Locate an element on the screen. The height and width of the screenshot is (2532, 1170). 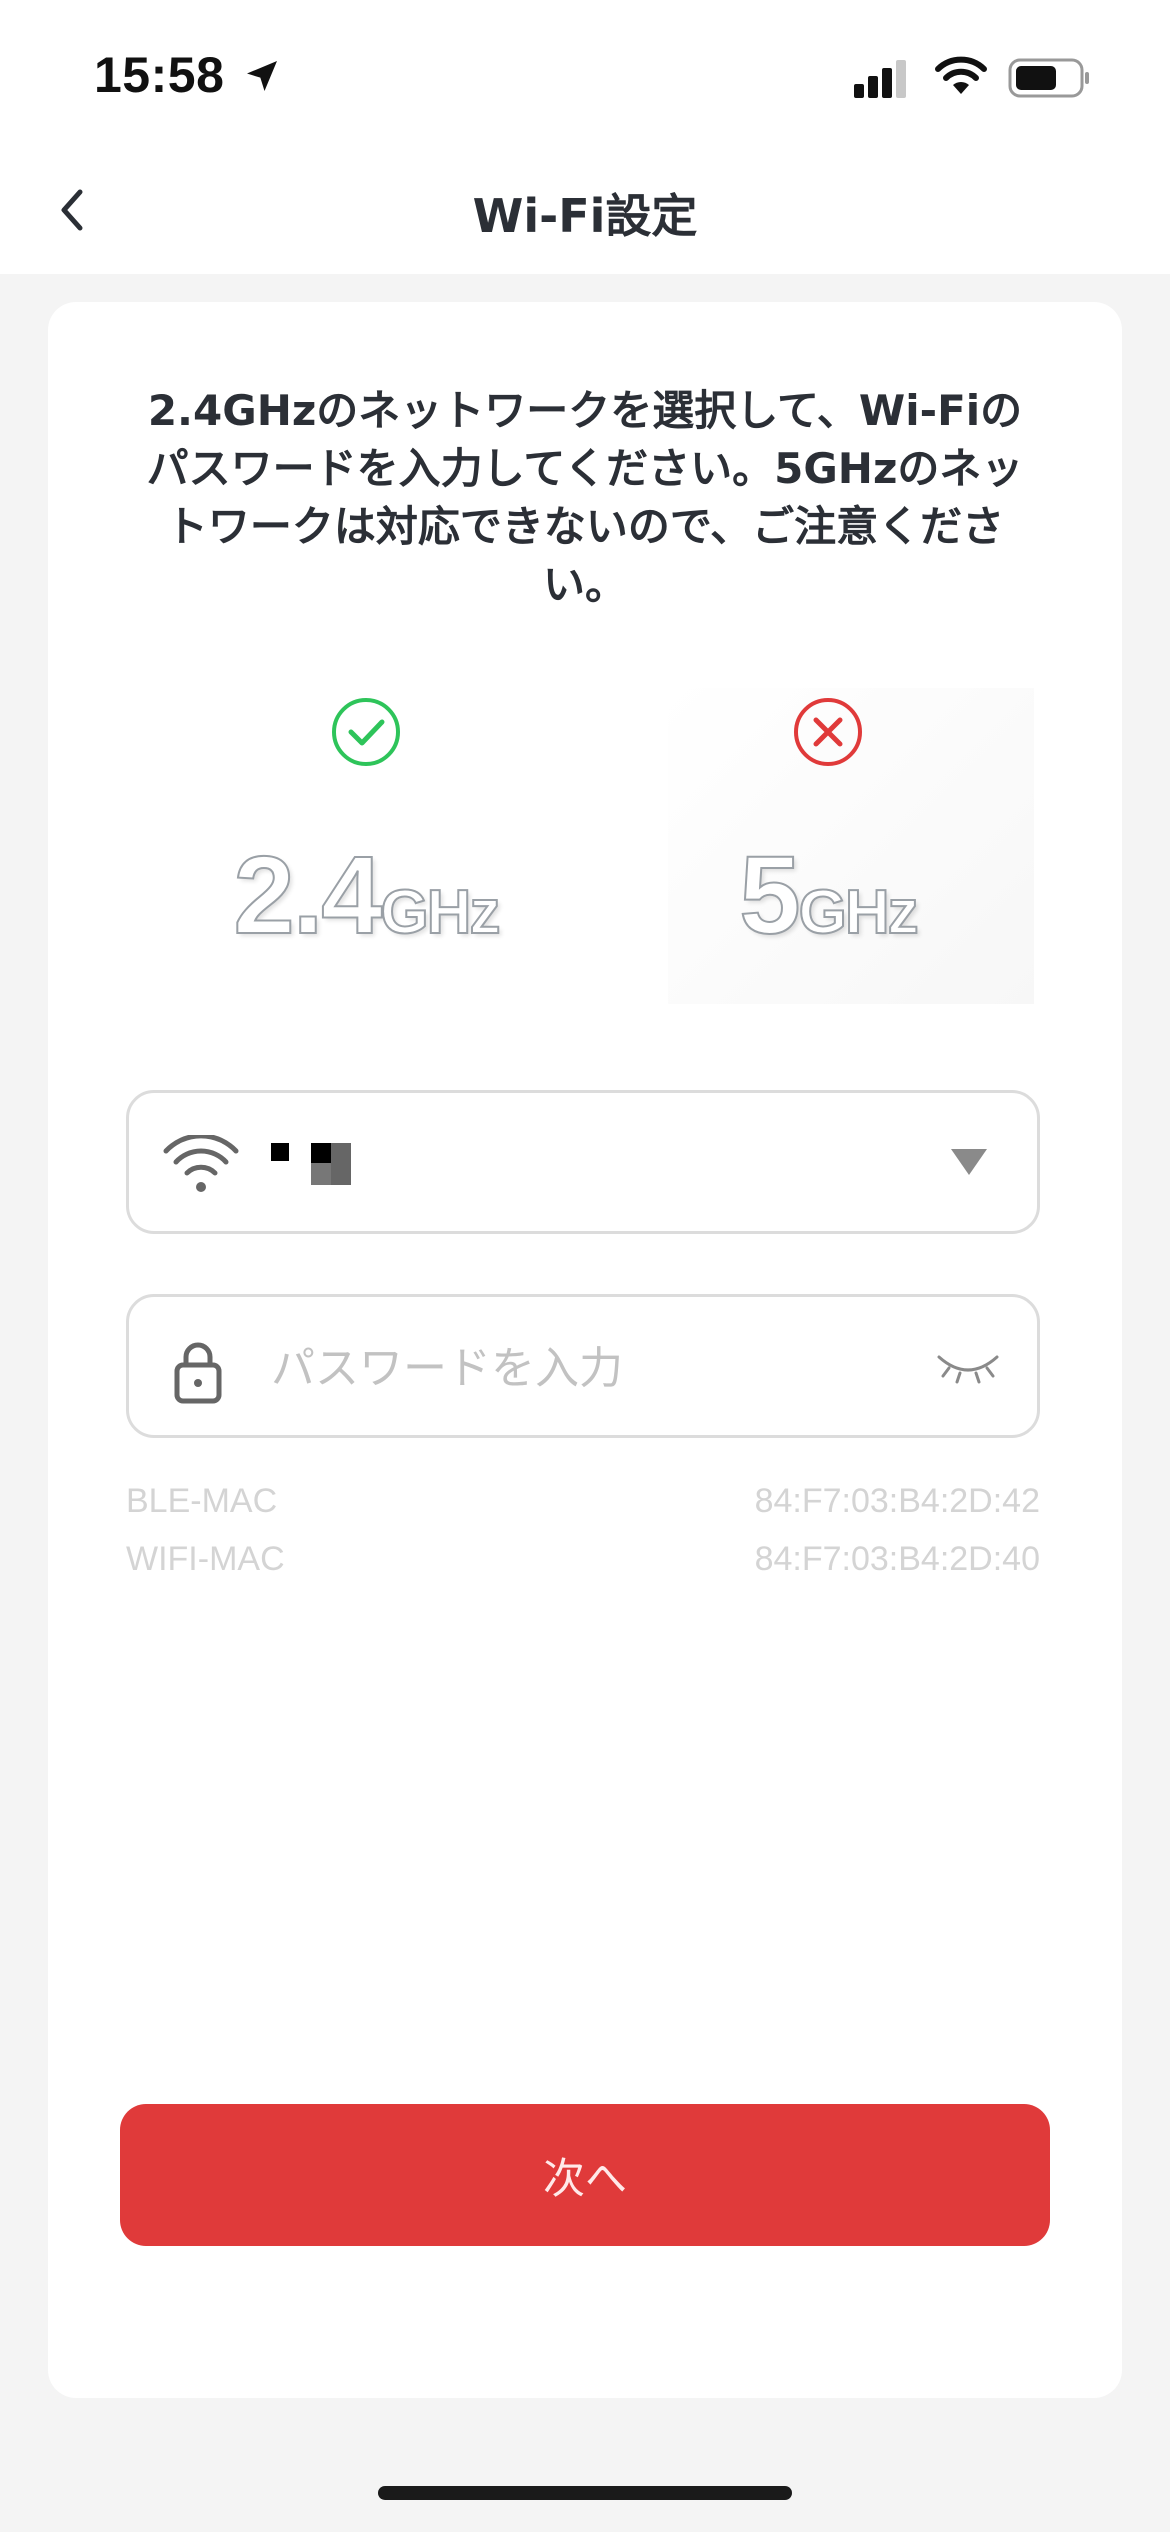
band-5ghz-label: 5GHz is located at coordinates (828, 895).